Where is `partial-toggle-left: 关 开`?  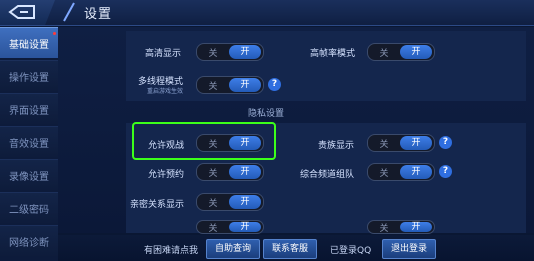 partial-toggle-left: 关 开 is located at coordinates (230, 227).